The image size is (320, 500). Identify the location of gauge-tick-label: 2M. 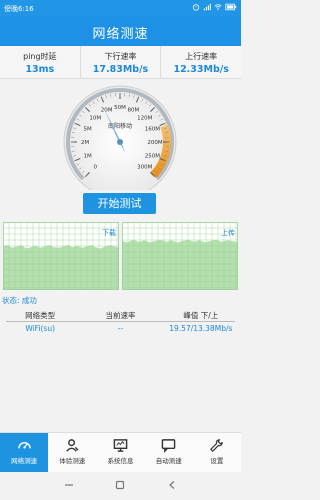
(85, 143).